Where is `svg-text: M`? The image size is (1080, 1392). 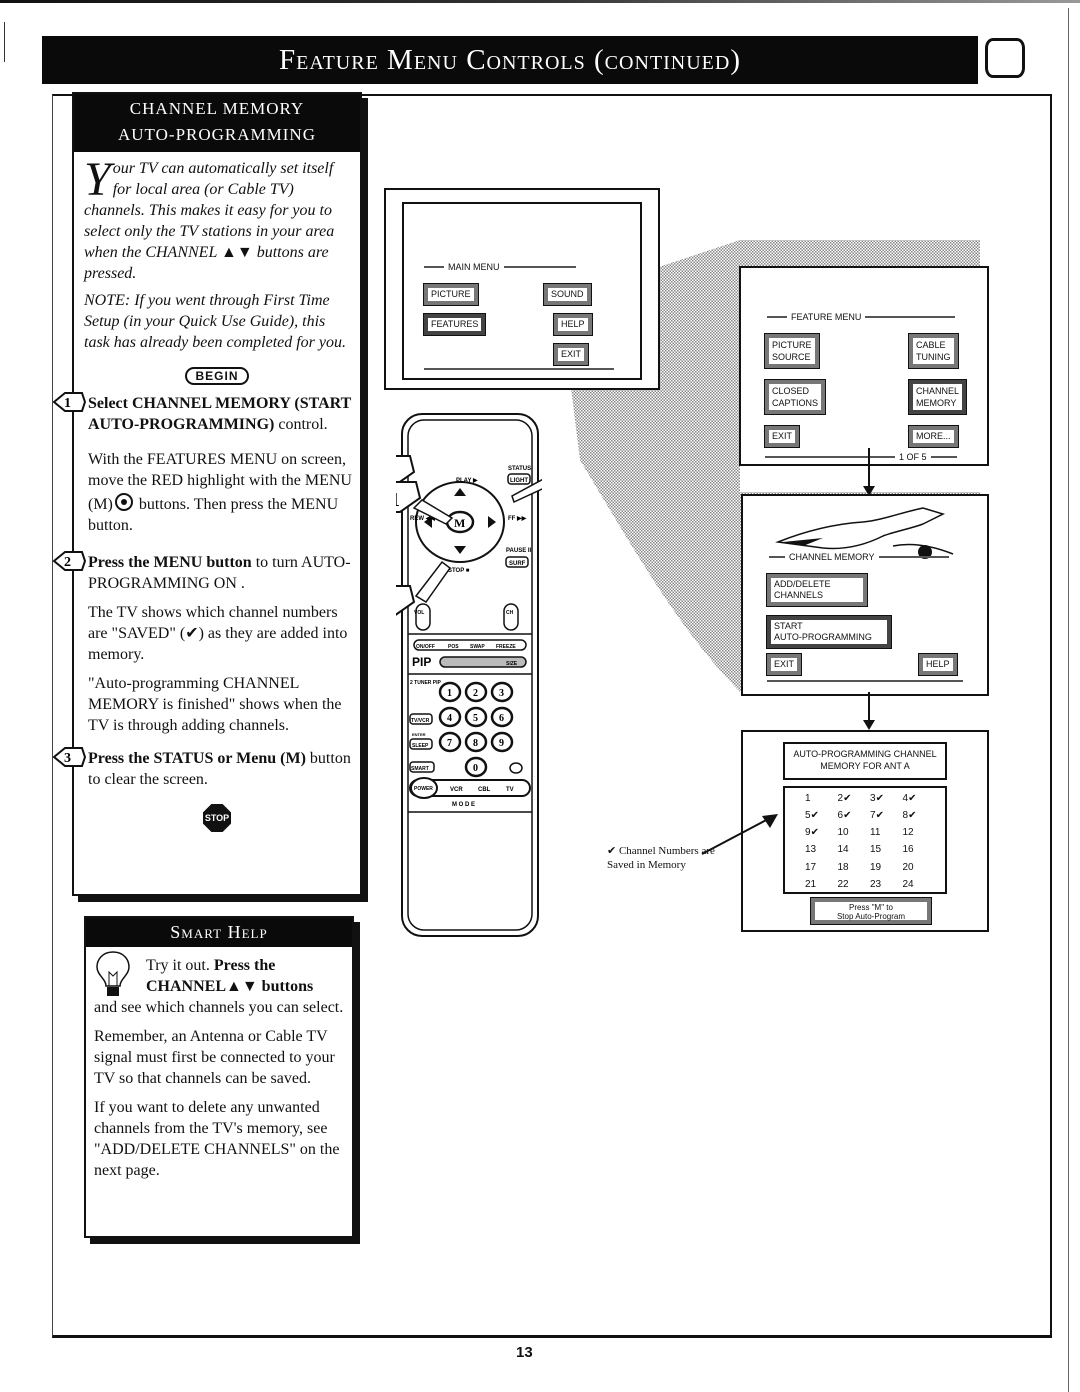 svg-text: M is located at coordinates (459, 523).